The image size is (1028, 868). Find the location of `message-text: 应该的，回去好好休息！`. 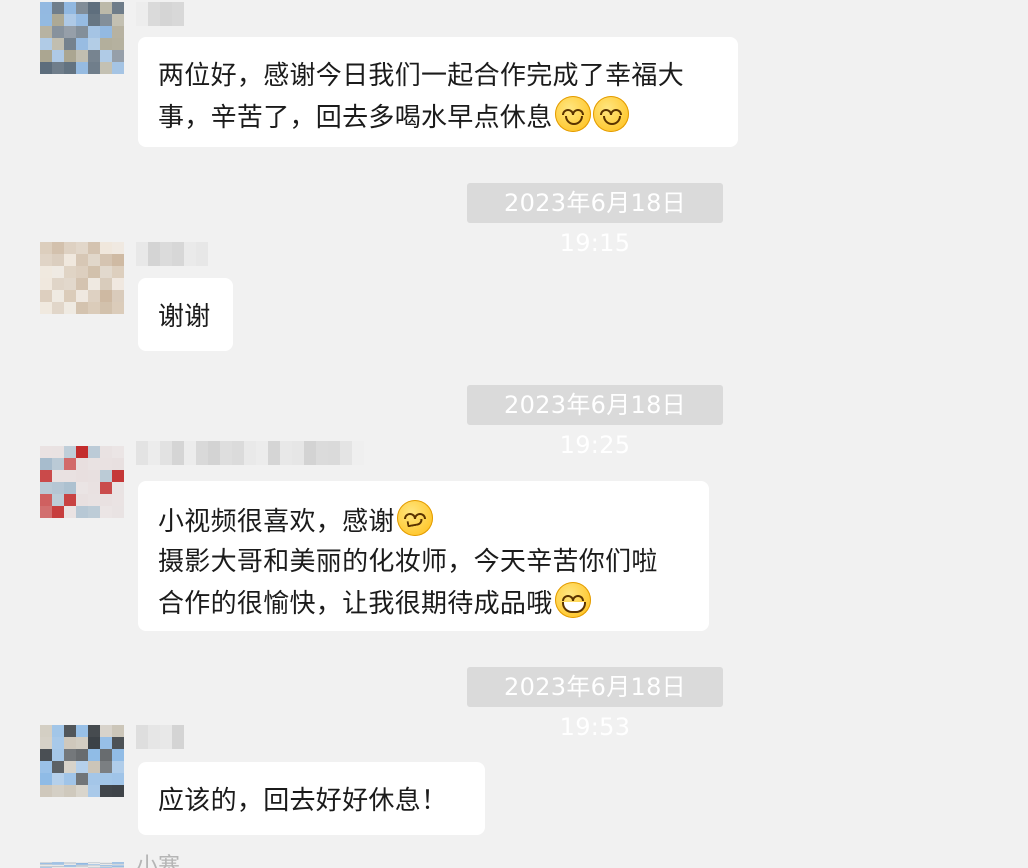

message-text: 应该的，回去好好休息！ is located at coordinates (303, 801).